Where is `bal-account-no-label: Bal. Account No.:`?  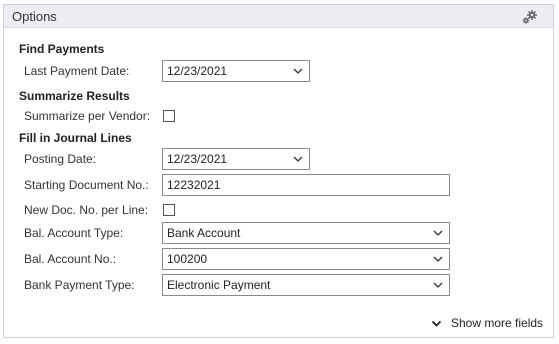
bal-account-no-label: Bal. Account No.: is located at coordinates (70, 259).